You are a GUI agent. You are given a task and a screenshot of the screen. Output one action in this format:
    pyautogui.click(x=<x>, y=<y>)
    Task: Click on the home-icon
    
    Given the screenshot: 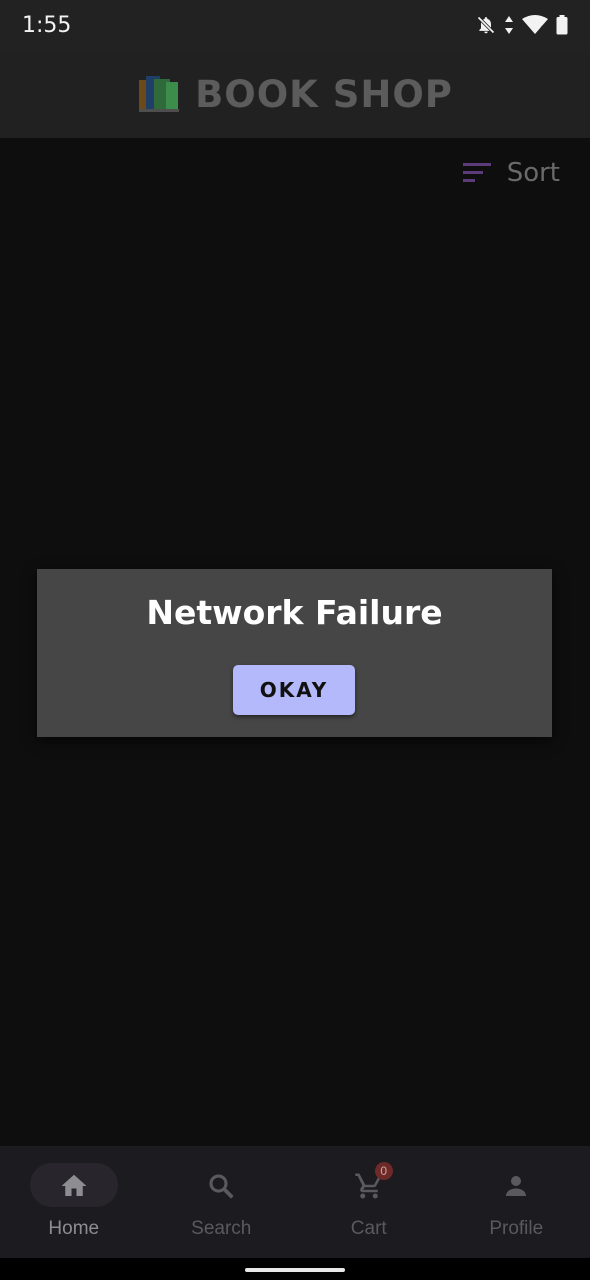 What is the action you would take?
    pyautogui.click(x=74, y=1185)
    